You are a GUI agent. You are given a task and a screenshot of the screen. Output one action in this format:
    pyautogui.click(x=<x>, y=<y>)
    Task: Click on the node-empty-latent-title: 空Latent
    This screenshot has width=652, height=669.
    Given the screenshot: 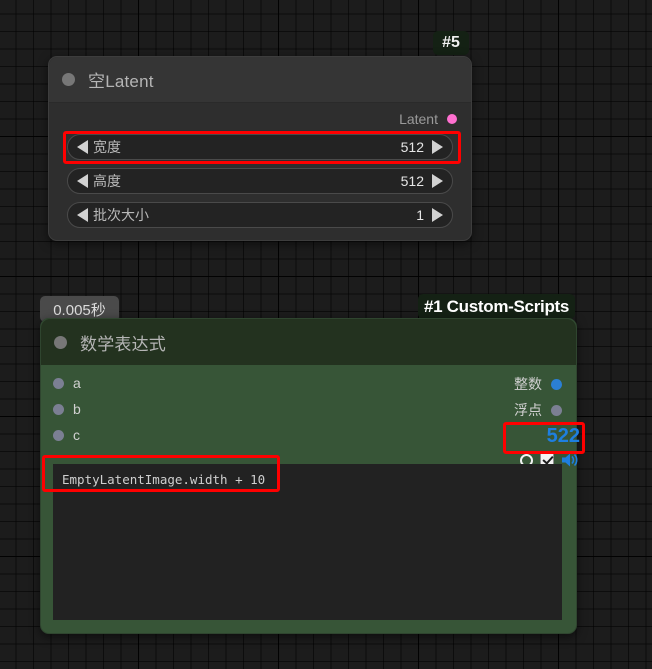 What is the action you would take?
    pyautogui.click(x=260, y=79)
    